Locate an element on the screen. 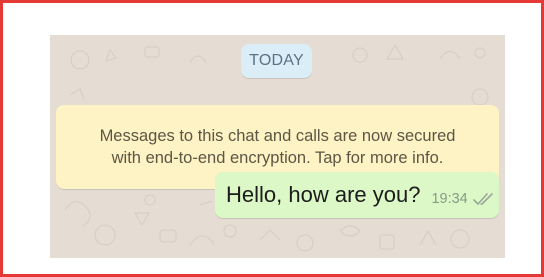 The height and width of the screenshot is (277, 544). message-meta: 19:34 is located at coordinates (462, 199).